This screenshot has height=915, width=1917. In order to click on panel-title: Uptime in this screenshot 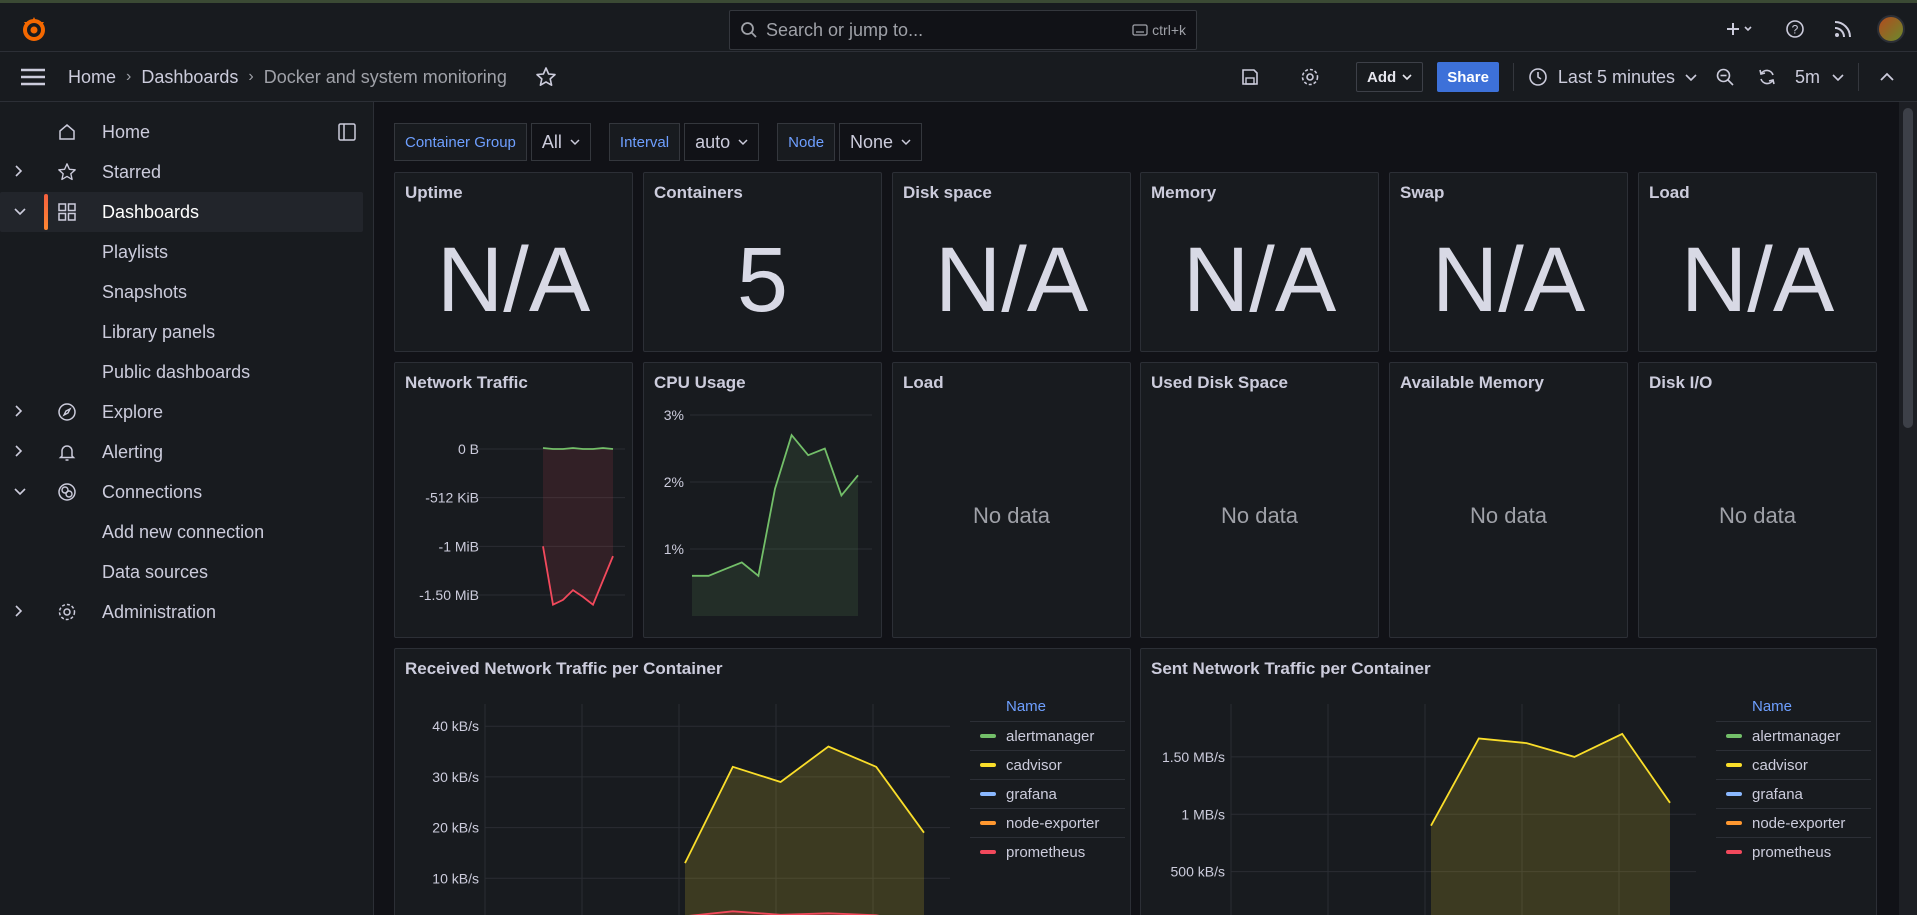, I will do `click(434, 192)`.